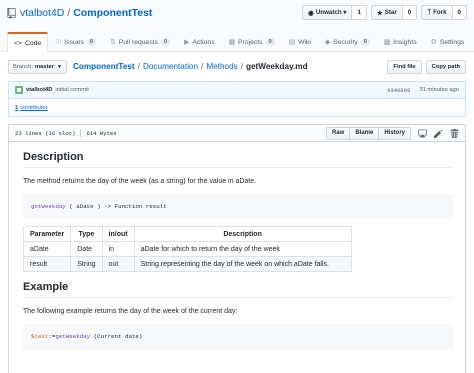 Image resolution: width=474 pixels, height=373 pixels. I want to click on example-function-name: getWeekday, so click(73, 336).